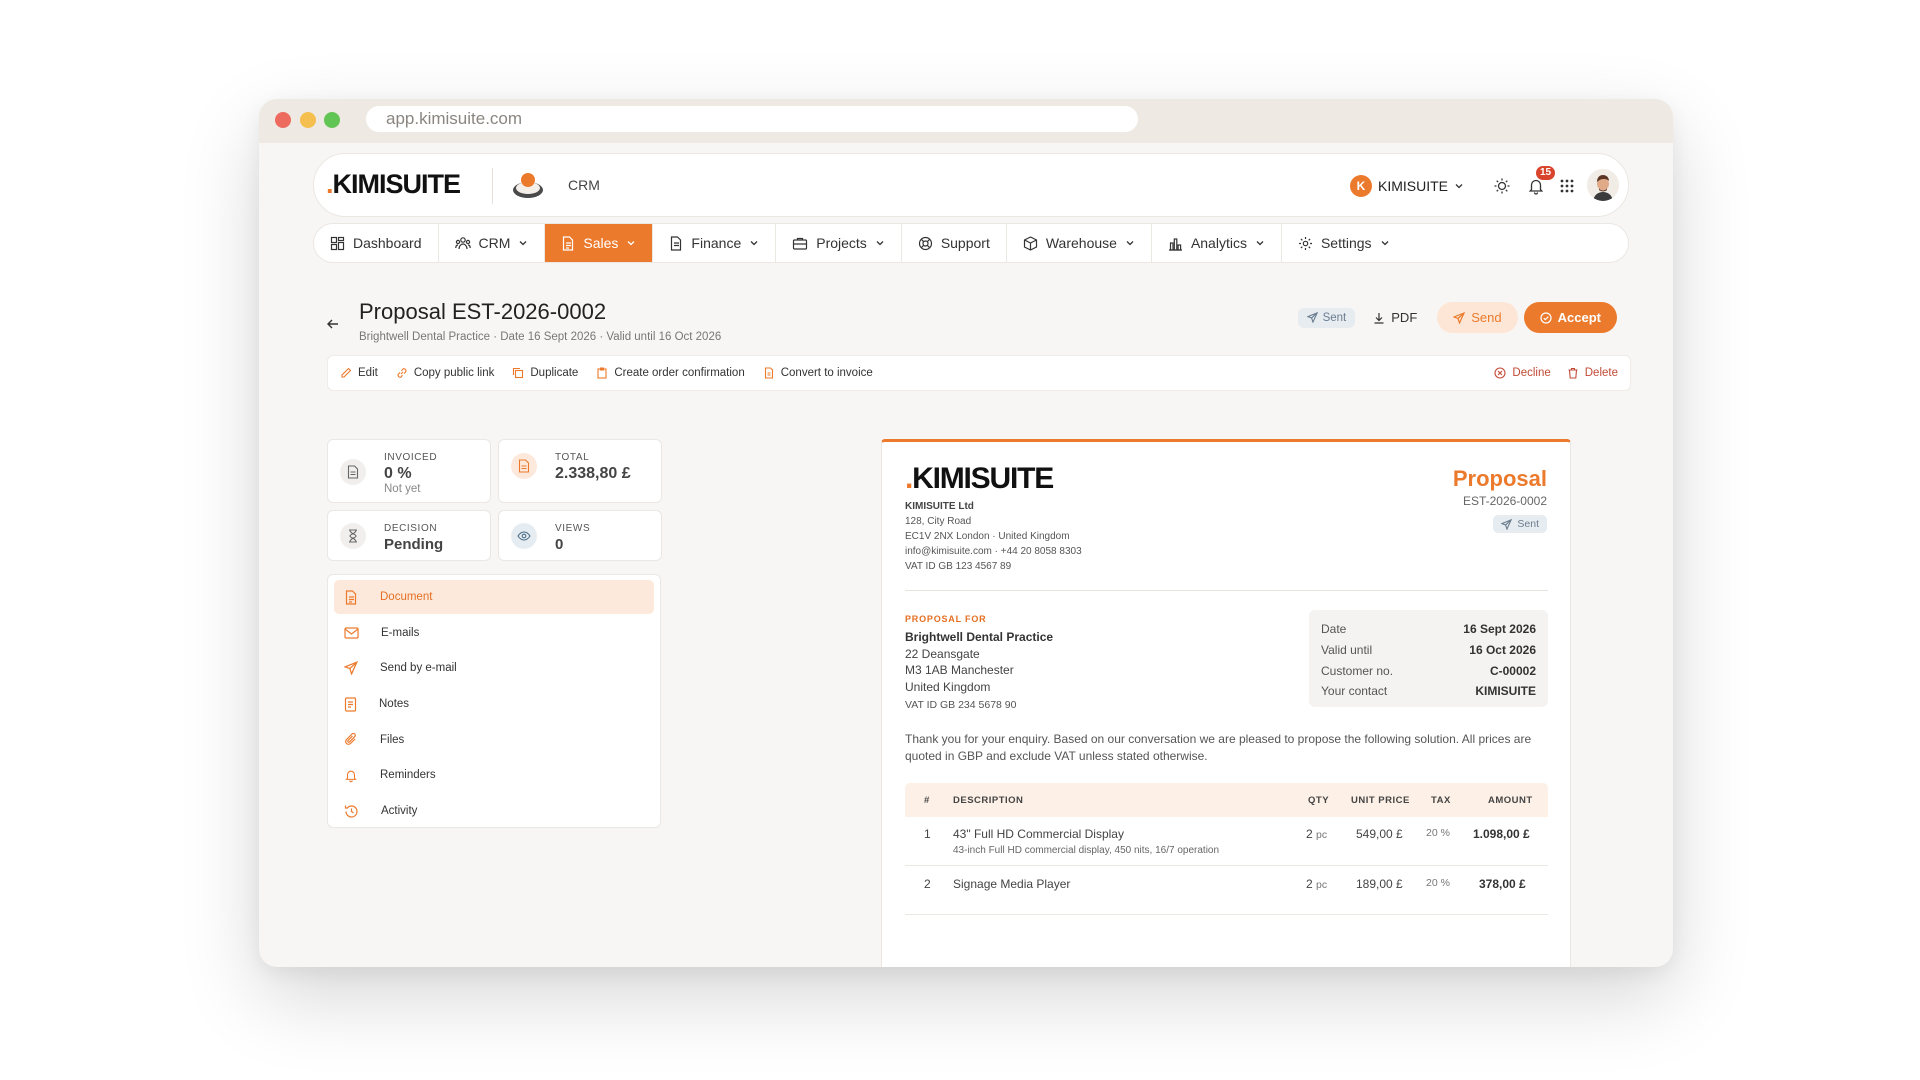  Describe the element at coordinates (599, 243) in the screenshot. I see `nav-sales: Sales` at that location.